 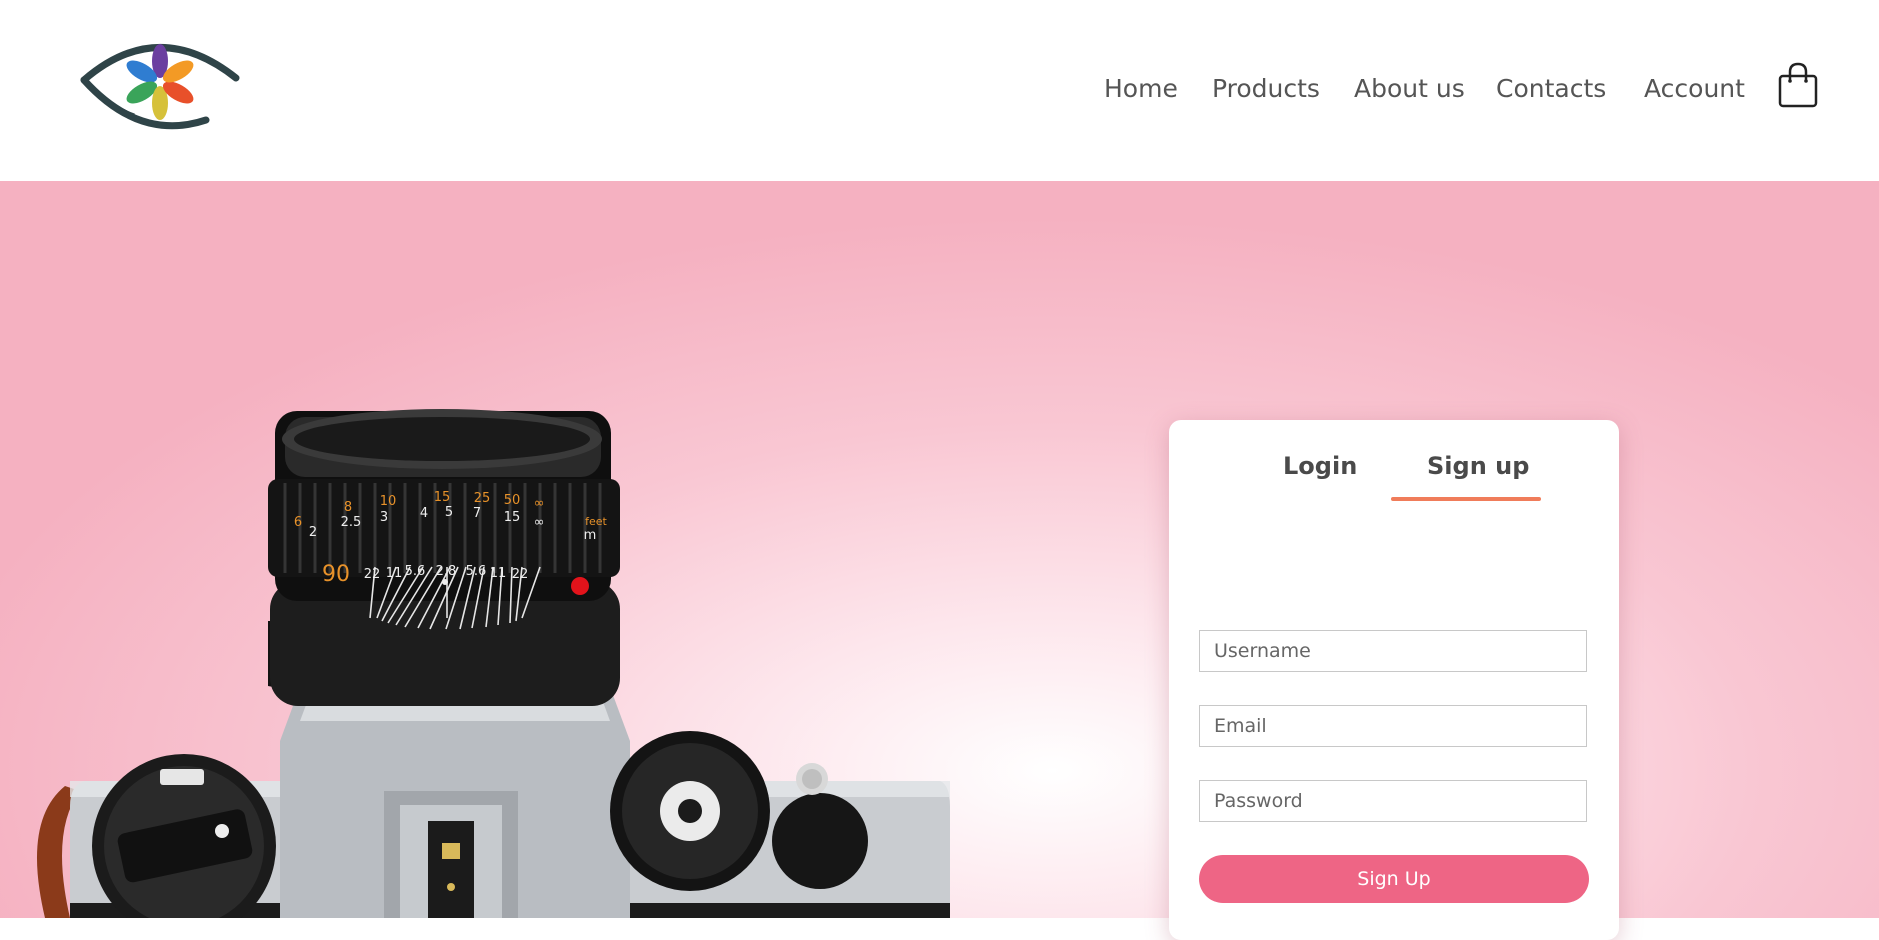 What do you see at coordinates (1394, 680) in the screenshot?
I see `auth-card: Login Sign up Sign Up` at bounding box center [1394, 680].